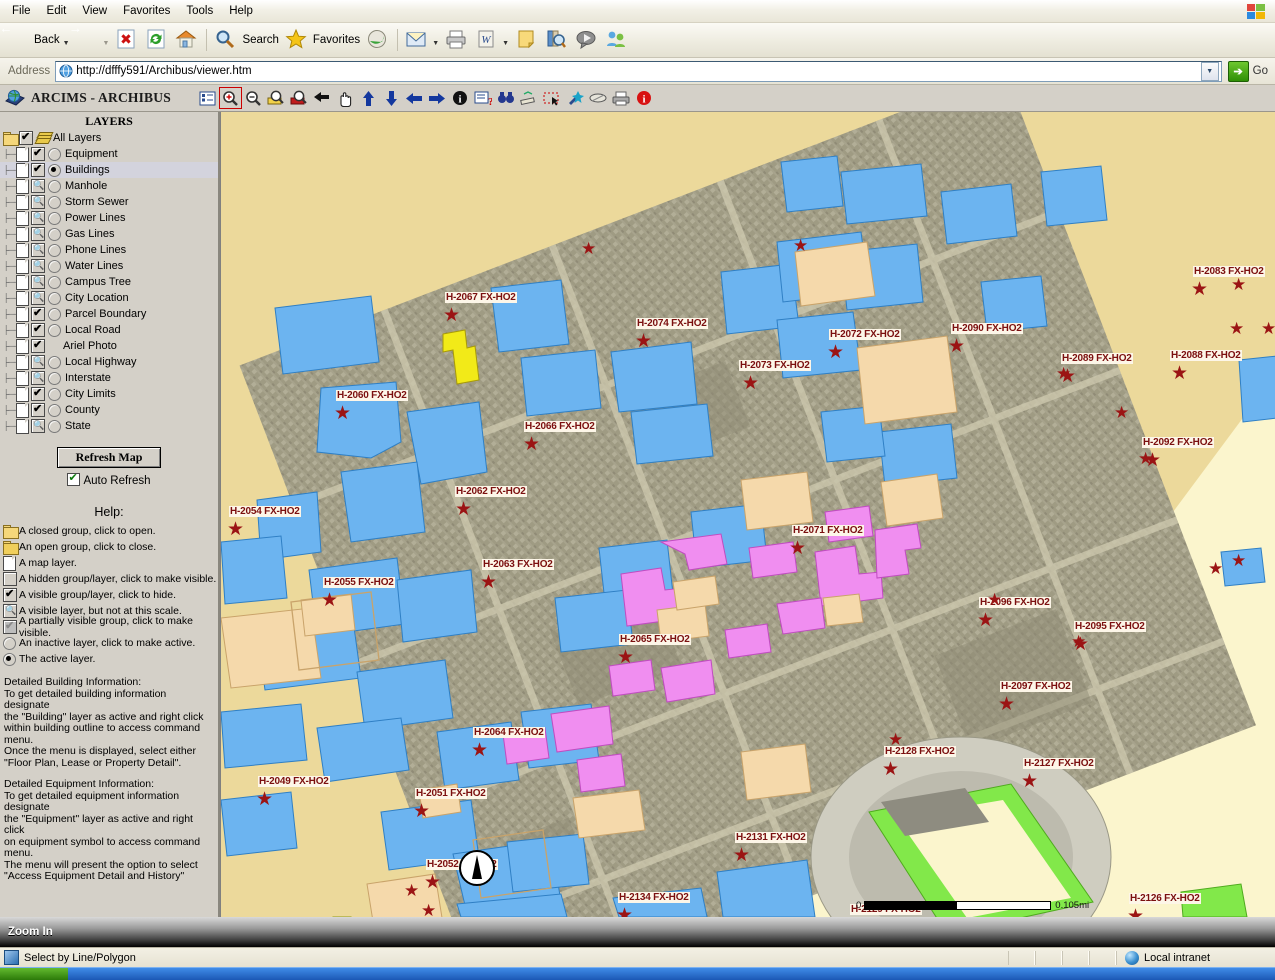  Describe the element at coordinates (527, 40) in the screenshot. I see `notes-button` at that location.